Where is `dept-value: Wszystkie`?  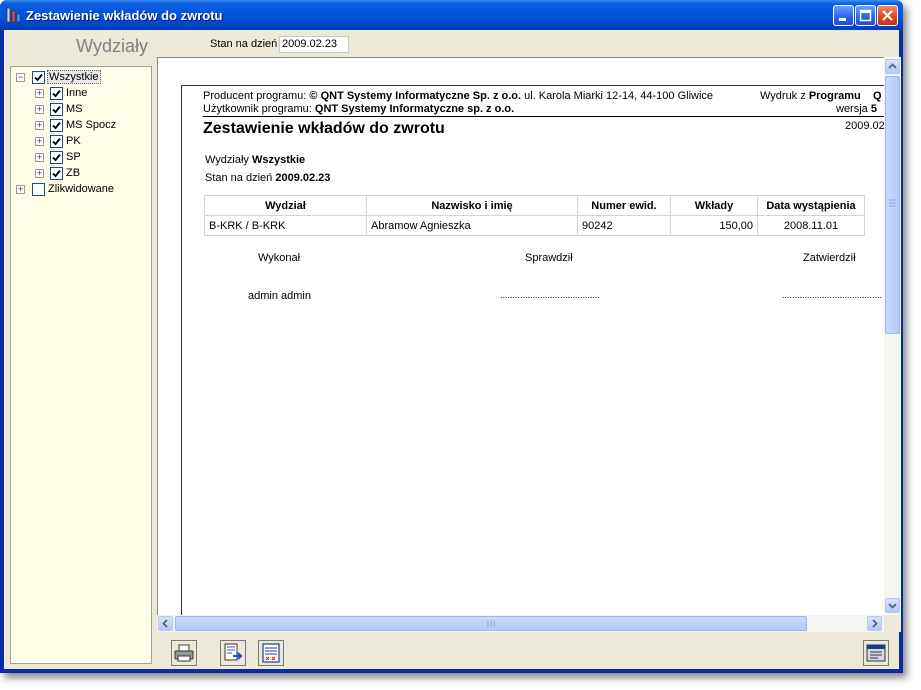
dept-value: Wszystkie is located at coordinates (278, 160).